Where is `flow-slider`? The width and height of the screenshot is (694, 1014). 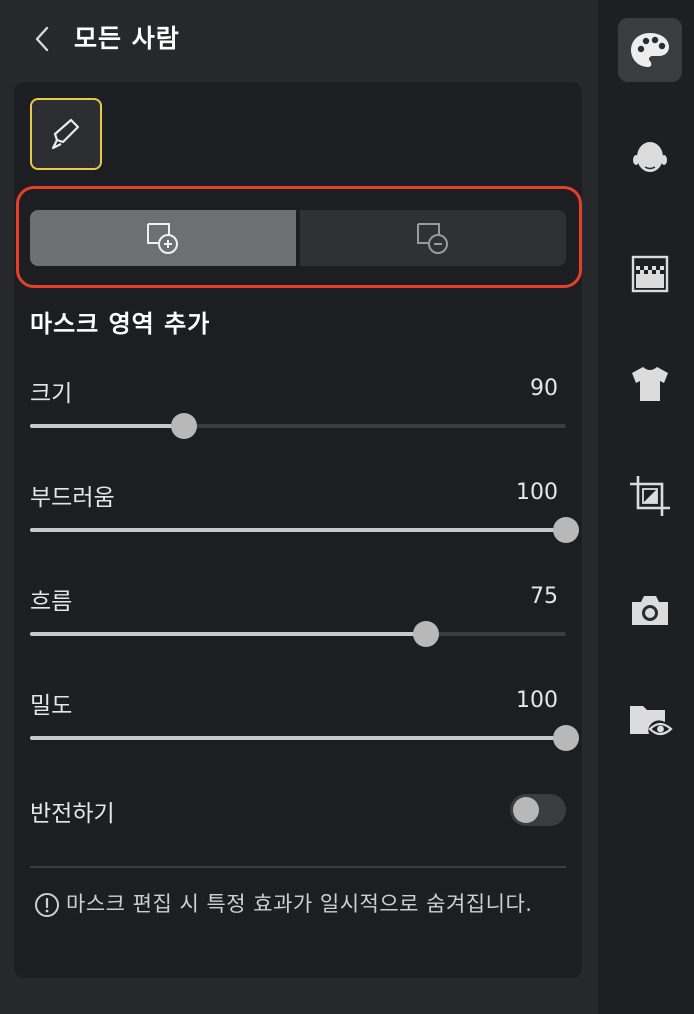
flow-slider is located at coordinates (298, 634).